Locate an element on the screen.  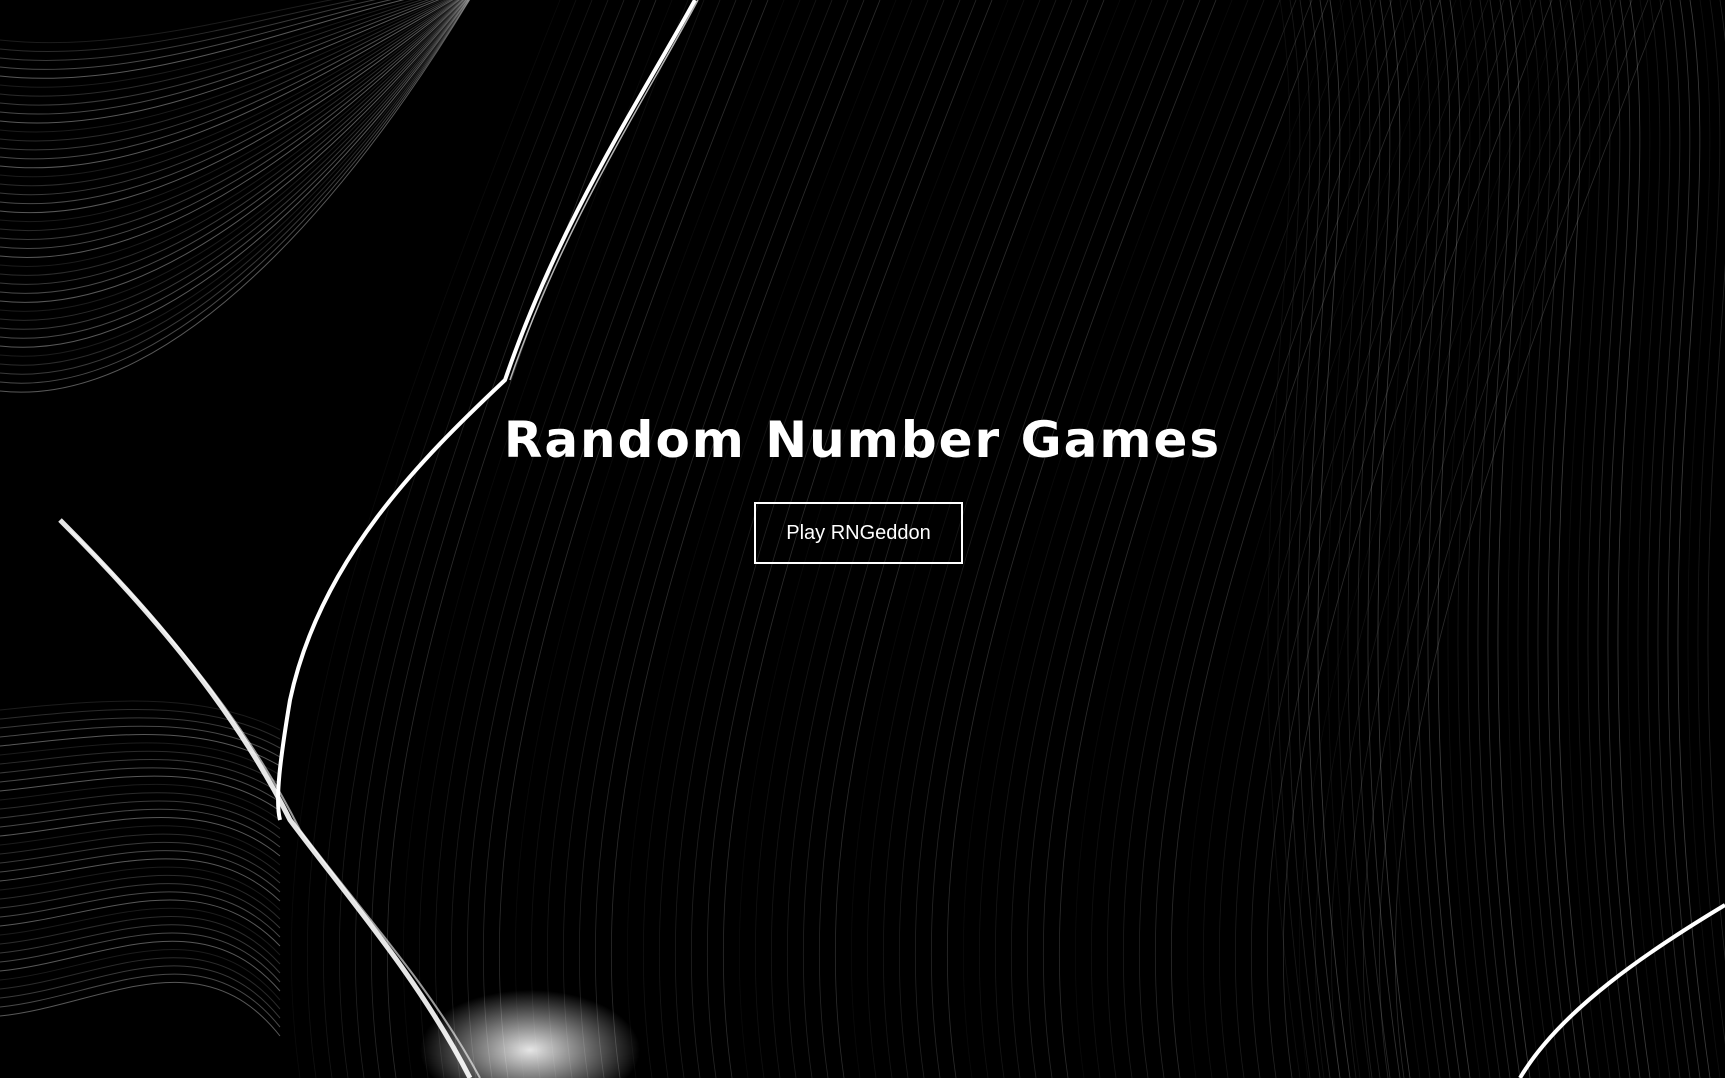
play-rngeddon-button: Play RNGeddon is located at coordinates (858, 533).